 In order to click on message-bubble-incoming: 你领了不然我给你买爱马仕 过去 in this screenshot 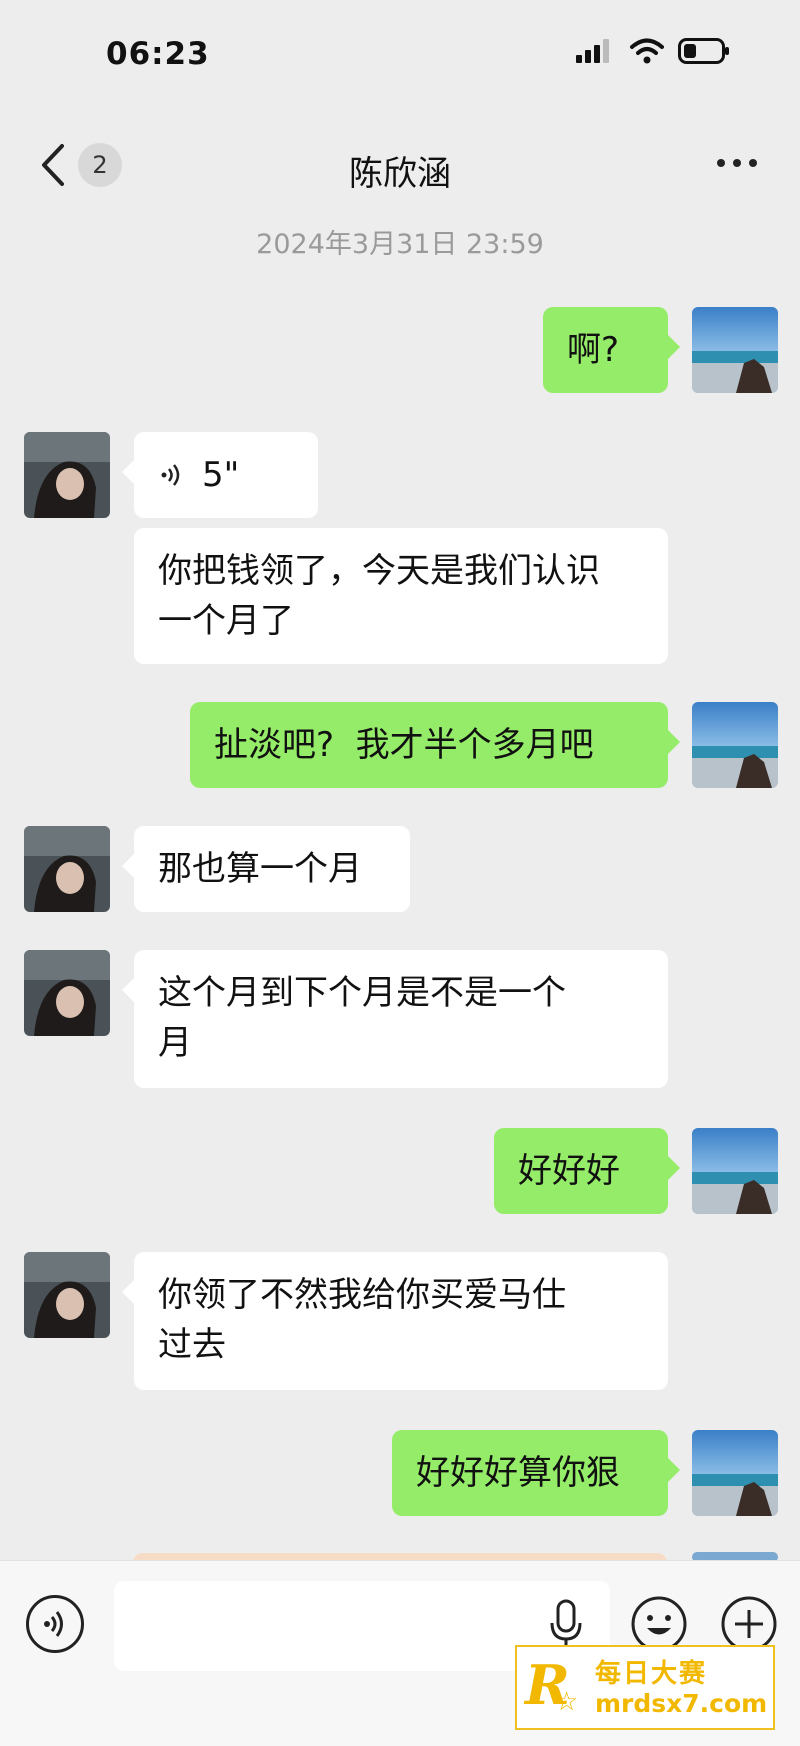, I will do `click(395, 1321)`.